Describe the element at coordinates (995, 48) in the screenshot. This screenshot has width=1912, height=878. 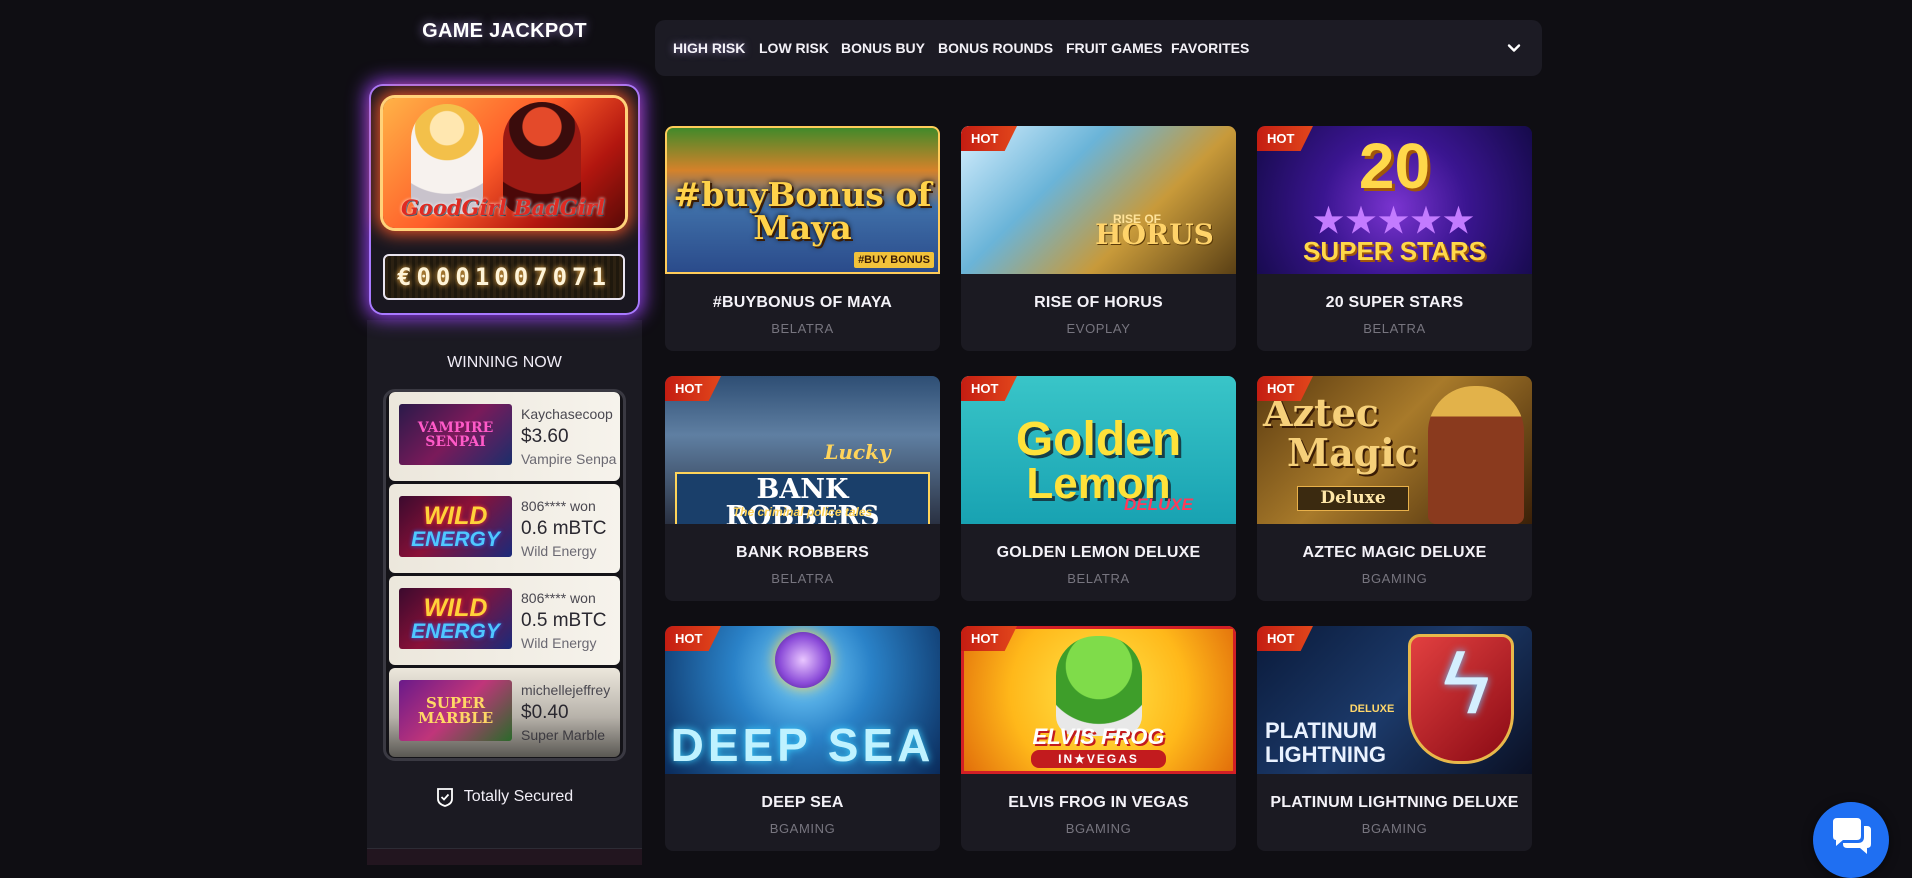
I see `tab-bonus-rounds: BONUS ROUNDS` at that location.